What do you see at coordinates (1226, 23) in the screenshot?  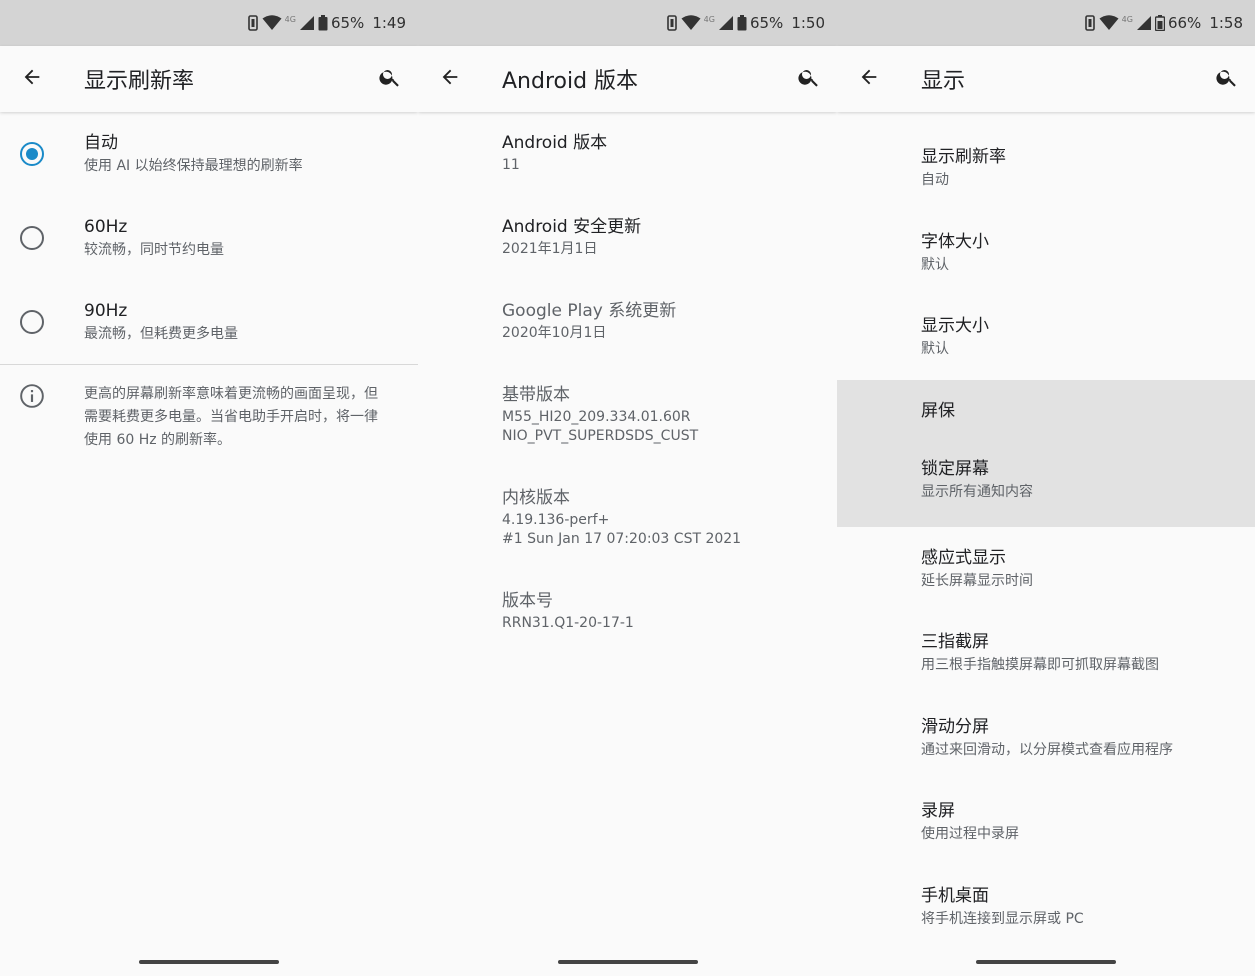 I see `clock: 1:58` at bounding box center [1226, 23].